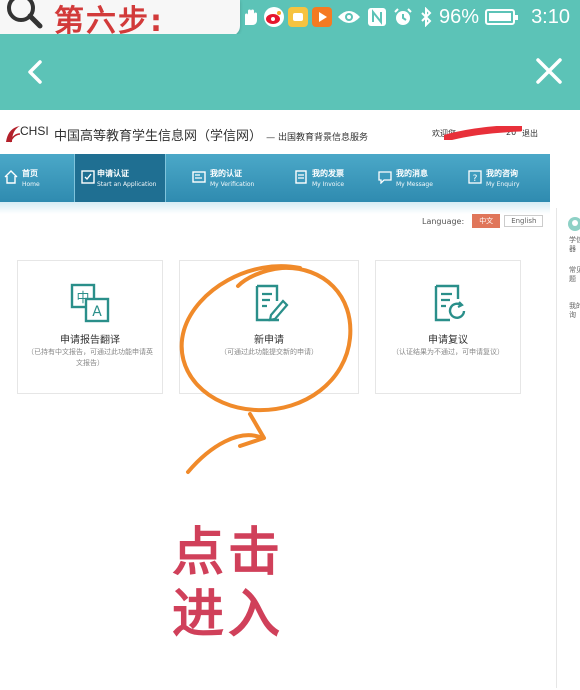  I want to click on app-bar, so click(290, 72).